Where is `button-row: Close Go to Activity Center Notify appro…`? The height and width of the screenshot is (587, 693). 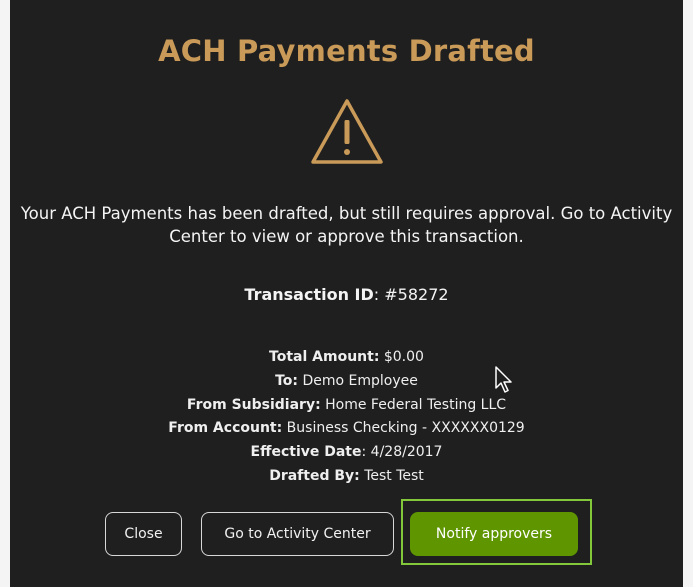 button-row: Close Go to Activity Center Notify appro… is located at coordinates (346, 532).